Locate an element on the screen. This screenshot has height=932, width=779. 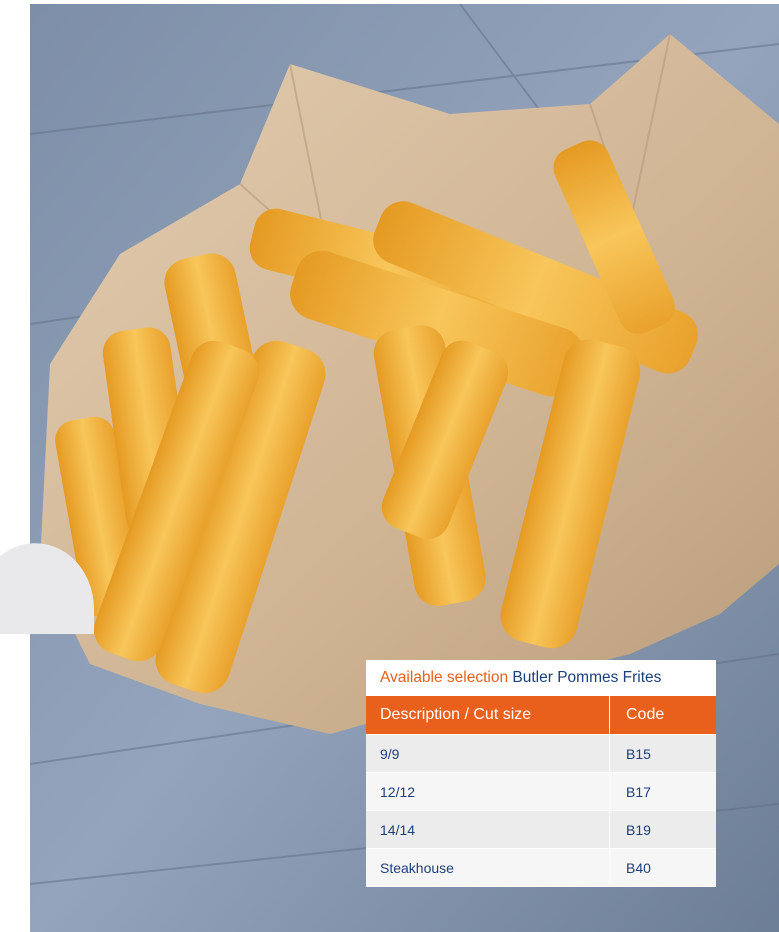
table-row: 9/9 B15 is located at coordinates (541, 754).